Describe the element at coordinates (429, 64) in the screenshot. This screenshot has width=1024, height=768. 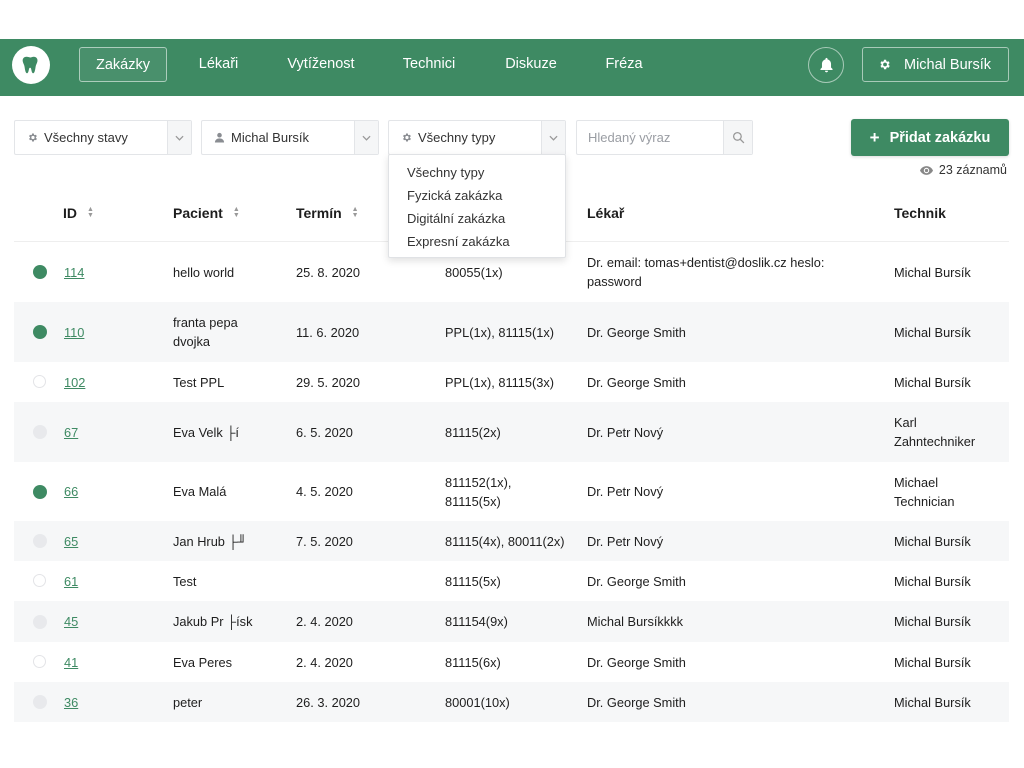
I see `nav-item-technici: Technici` at that location.